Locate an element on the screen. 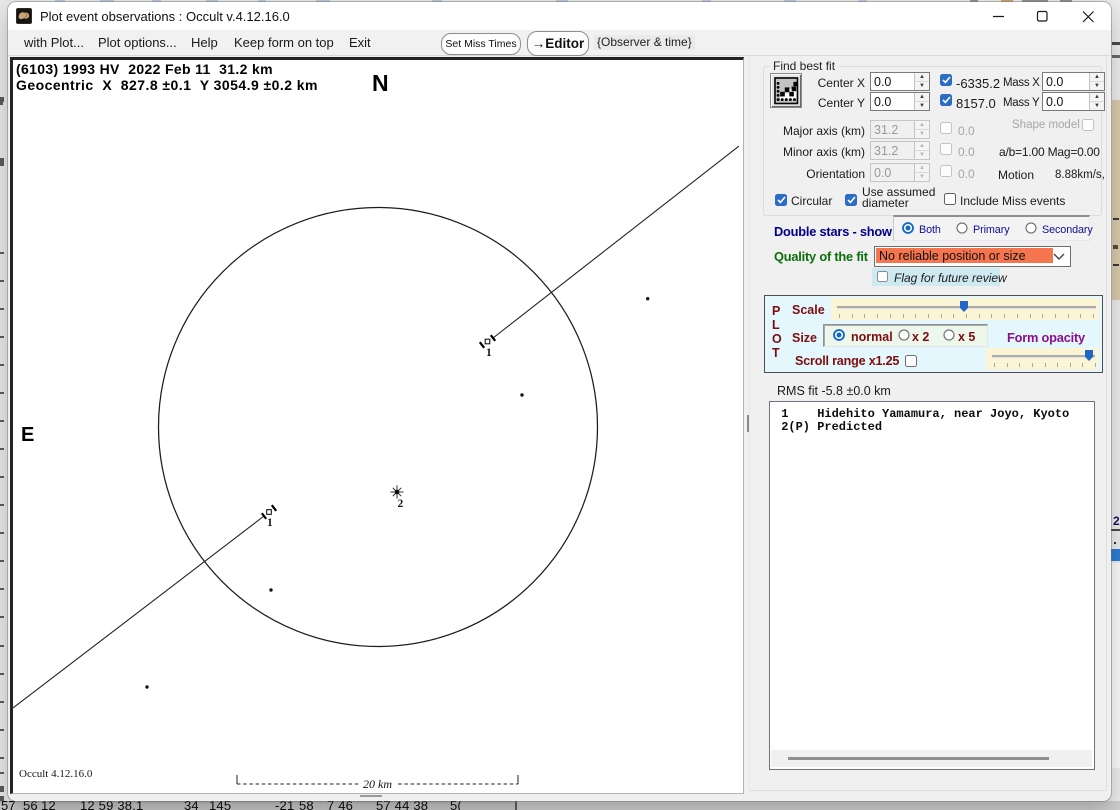  center-y-fit-checkbox is located at coordinates (946, 100).